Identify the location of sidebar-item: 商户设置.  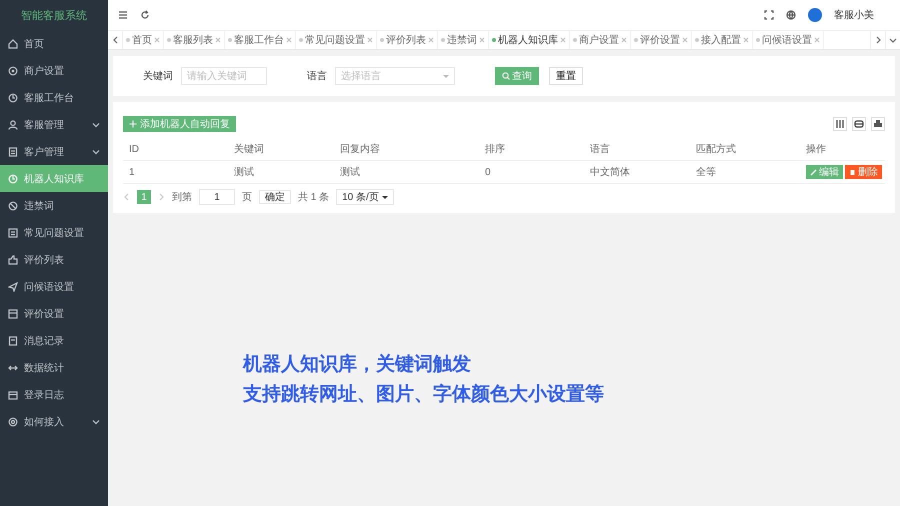
(54, 70).